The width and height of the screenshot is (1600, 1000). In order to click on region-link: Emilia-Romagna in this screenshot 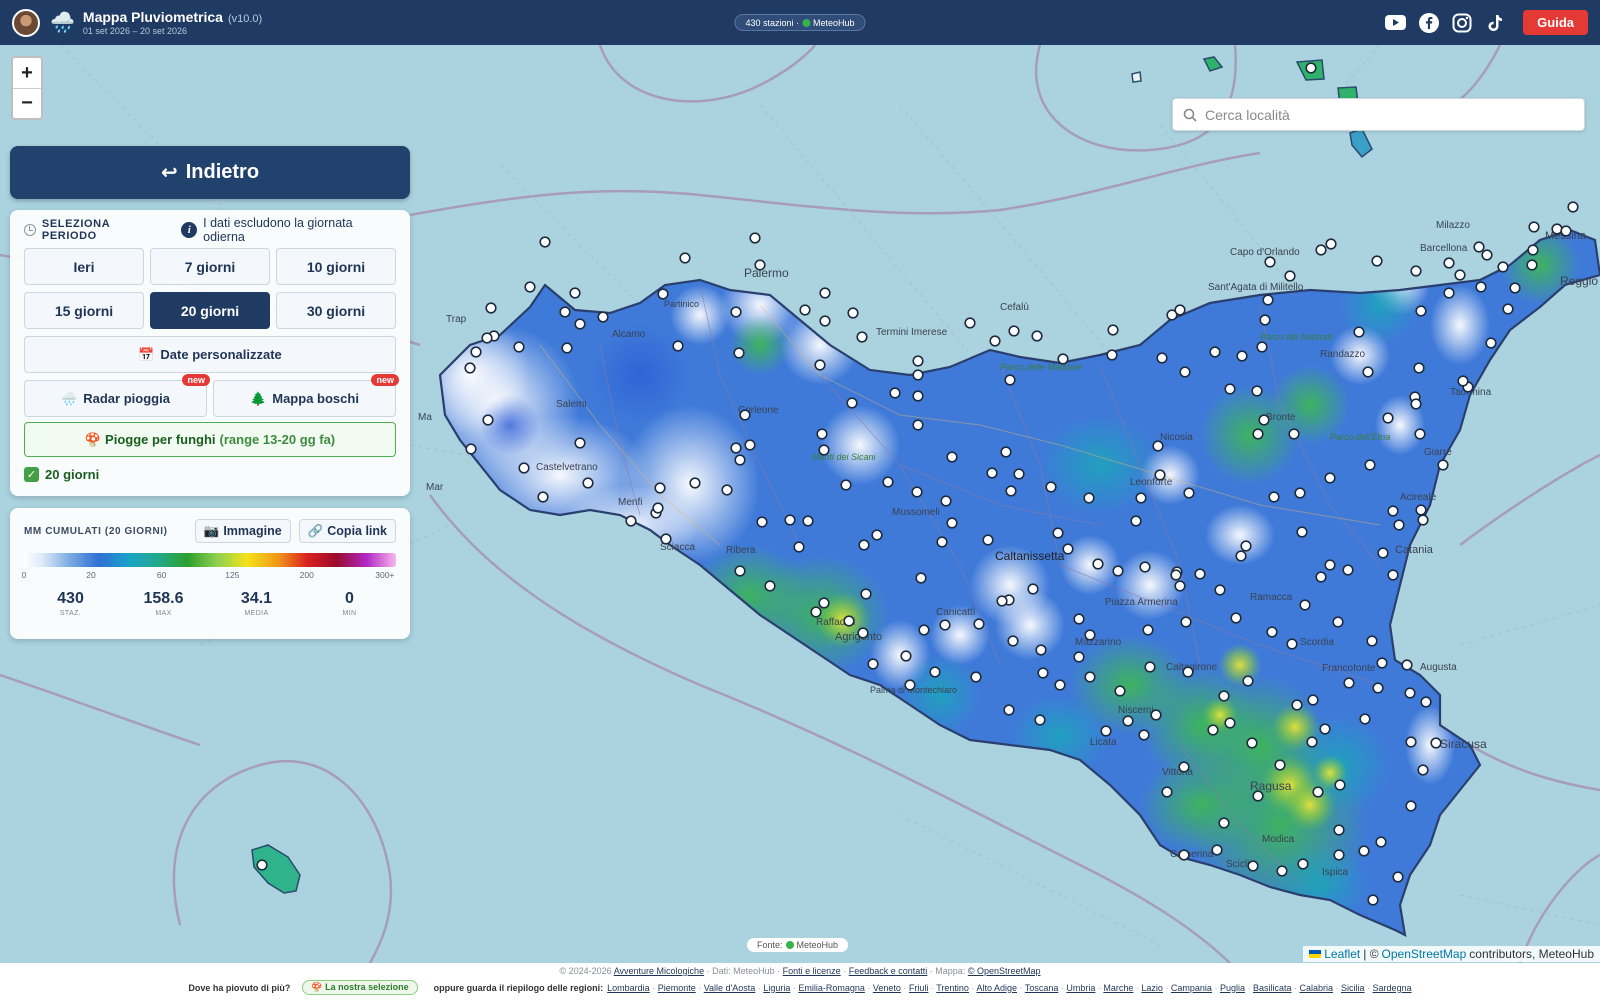, I will do `click(831, 988)`.